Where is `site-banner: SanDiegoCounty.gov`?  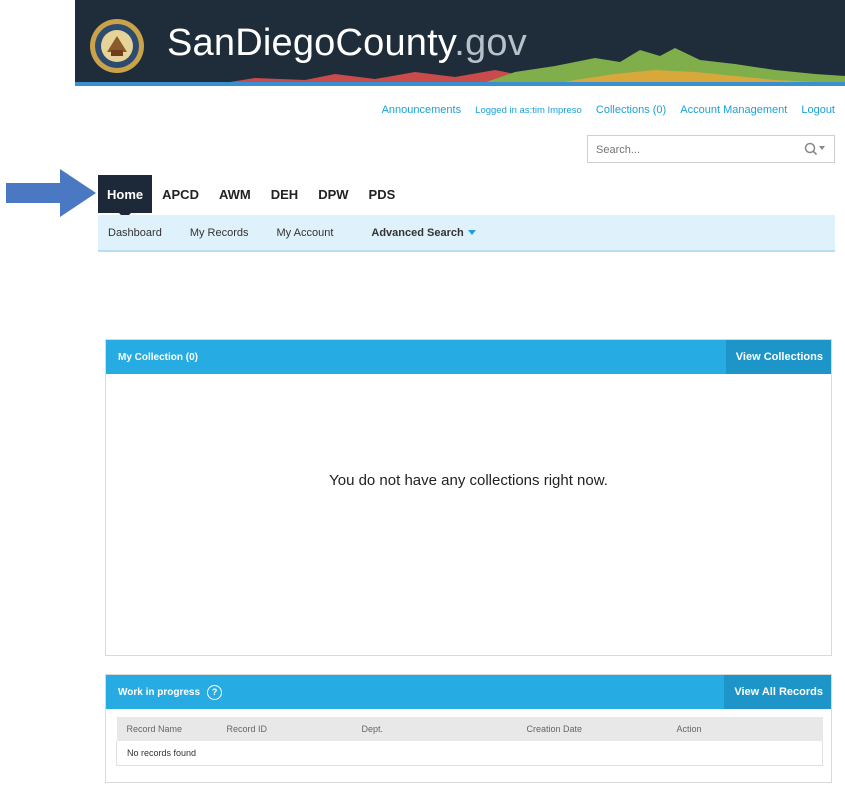 site-banner: SanDiegoCounty.gov is located at coordinates (460, 43).